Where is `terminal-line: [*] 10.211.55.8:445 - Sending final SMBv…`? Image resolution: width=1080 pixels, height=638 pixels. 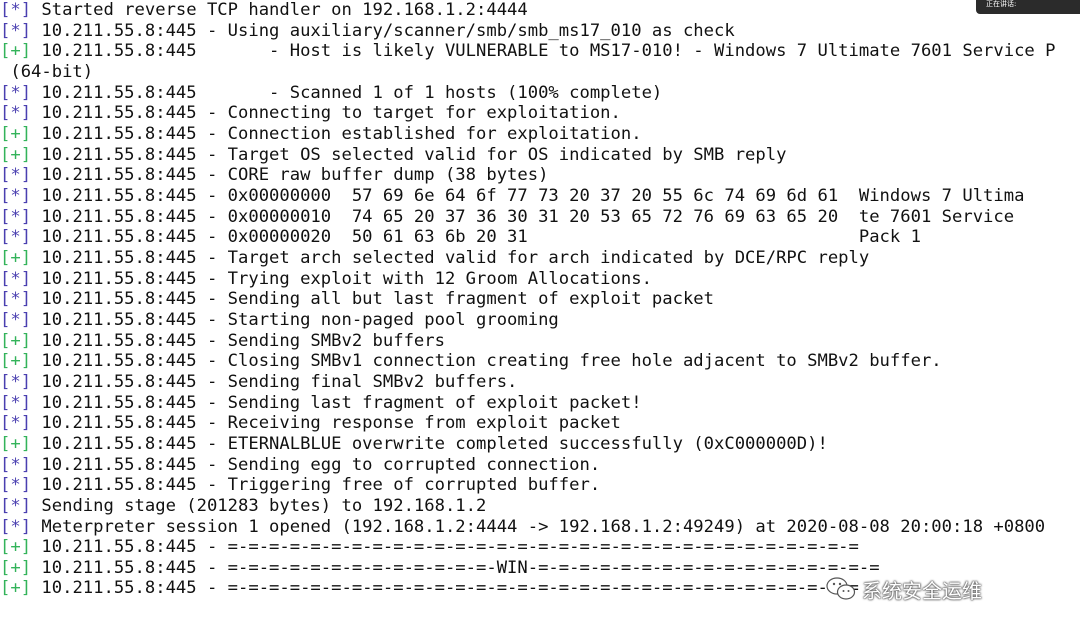 terminal-line: [*] 10.211.55.8:445 - Sending final SMBv… is located at coordinates (258, 382).